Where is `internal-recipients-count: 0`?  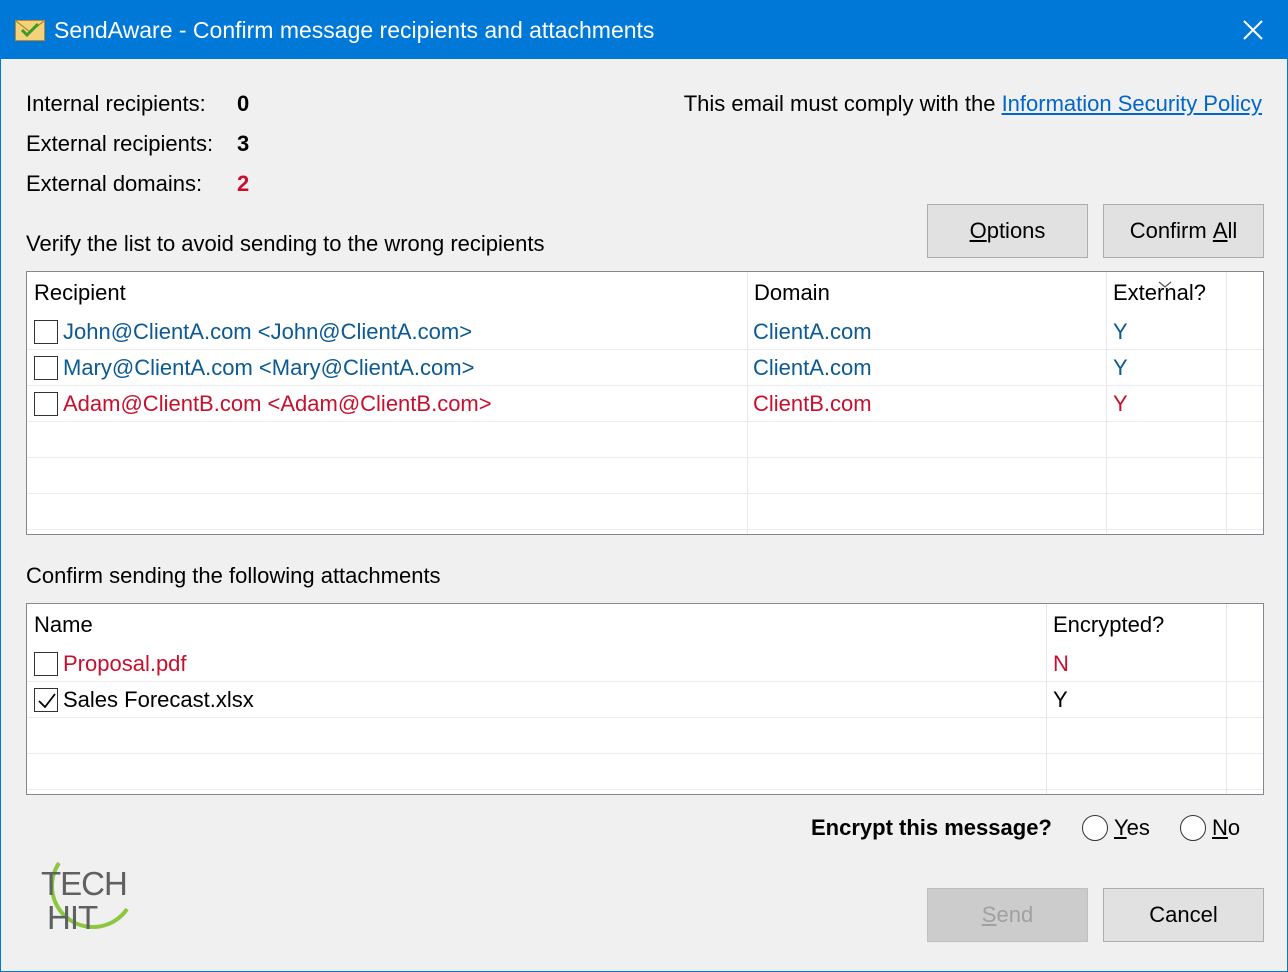
internal-recipients-count: 0 is located at coordinates (243, 103).